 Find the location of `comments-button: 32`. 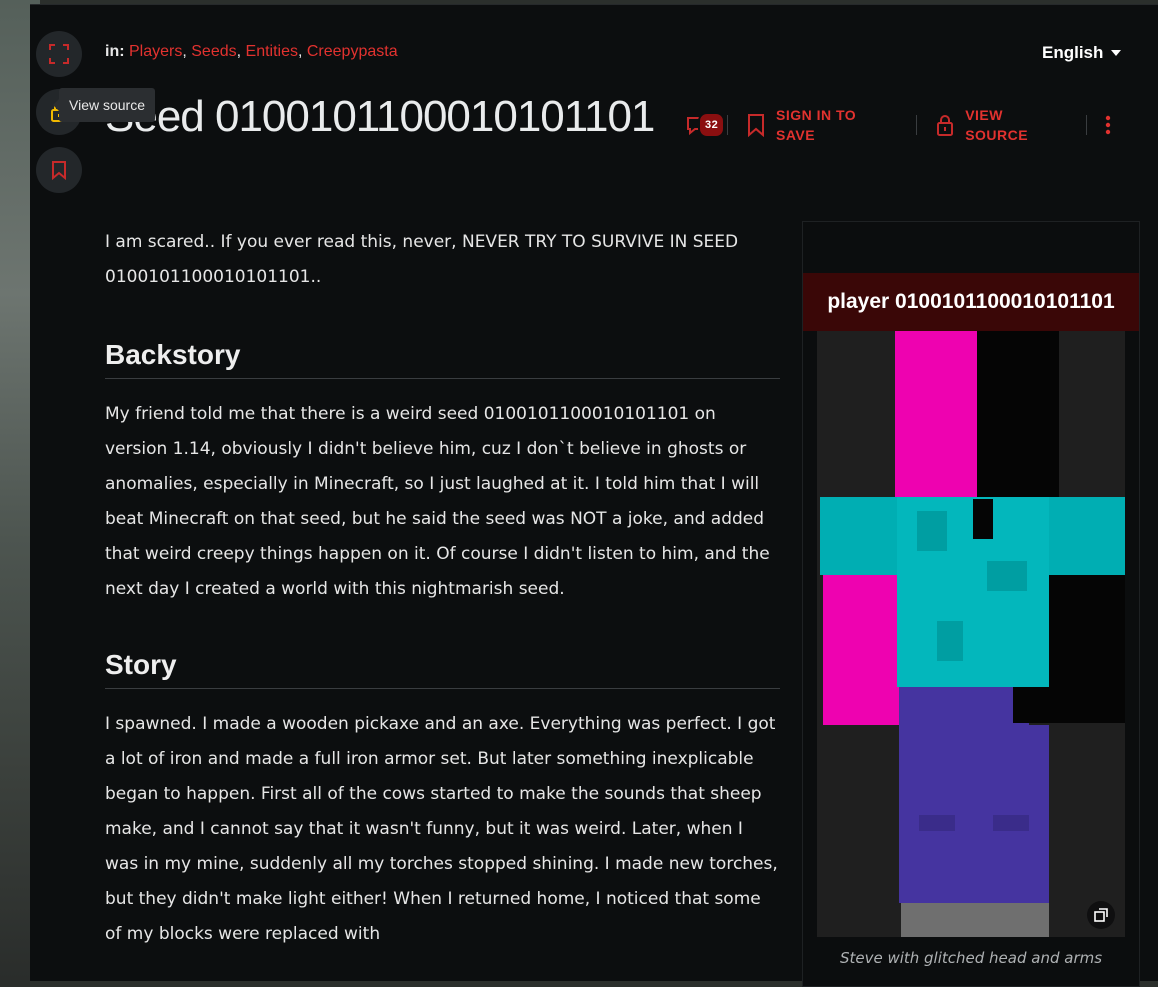

comments-button: 32 is located at coordinates (705, 125).